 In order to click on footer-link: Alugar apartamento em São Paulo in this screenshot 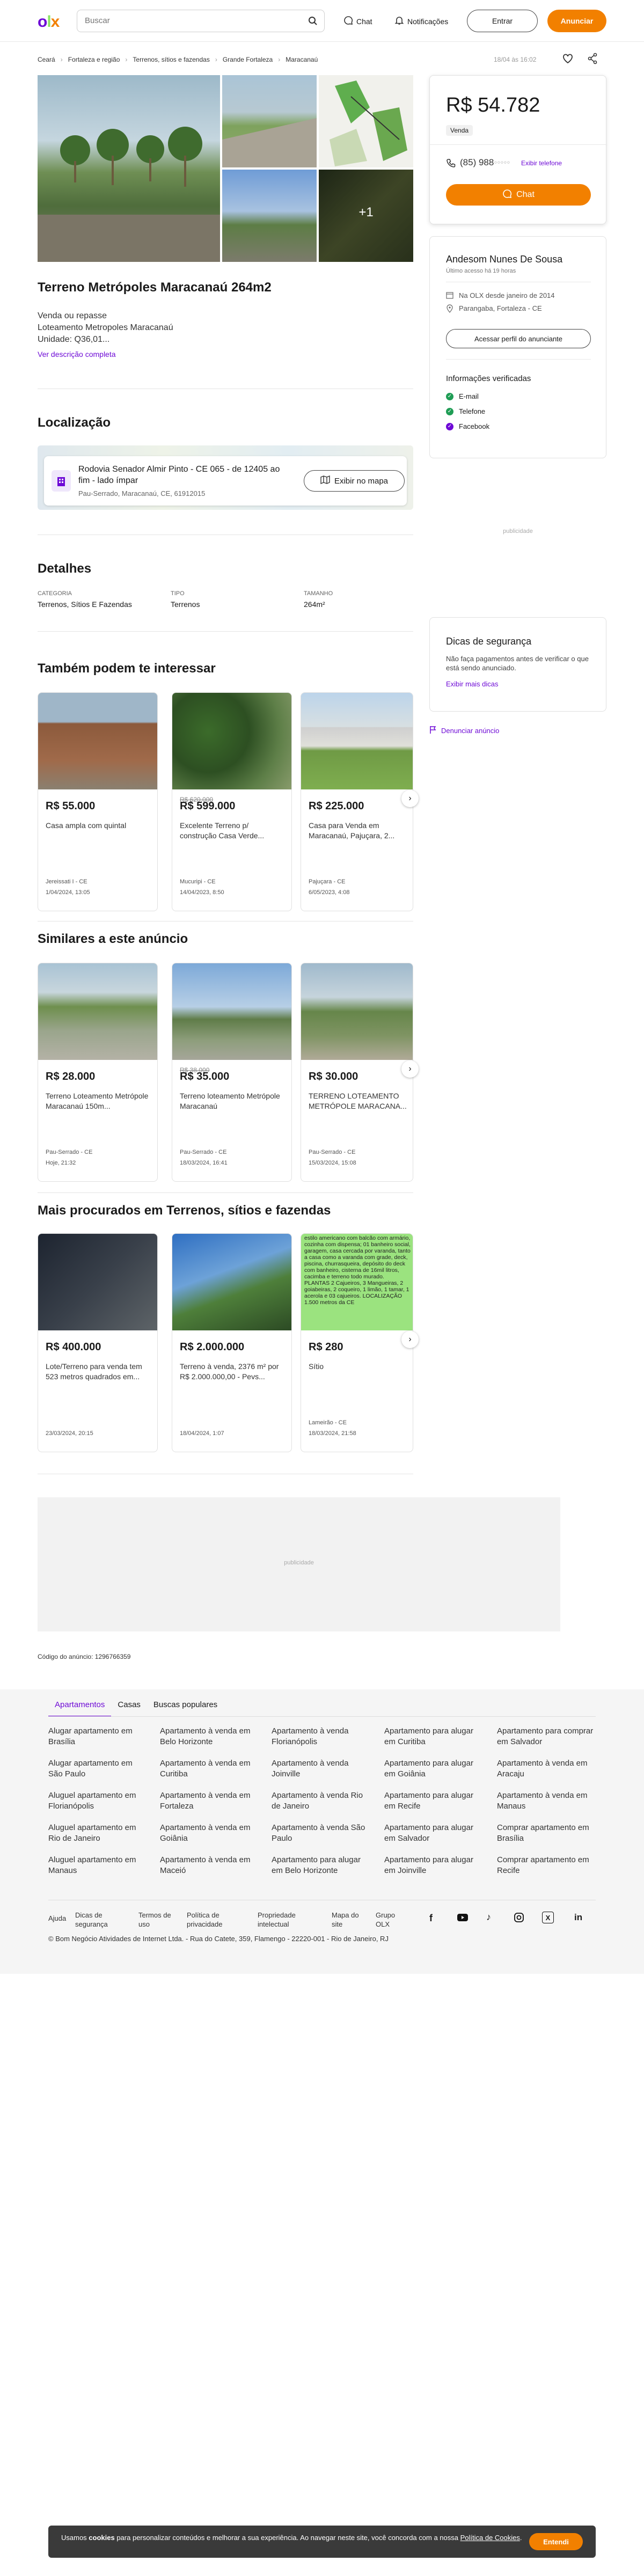, I will do `click(96, 1769)`.